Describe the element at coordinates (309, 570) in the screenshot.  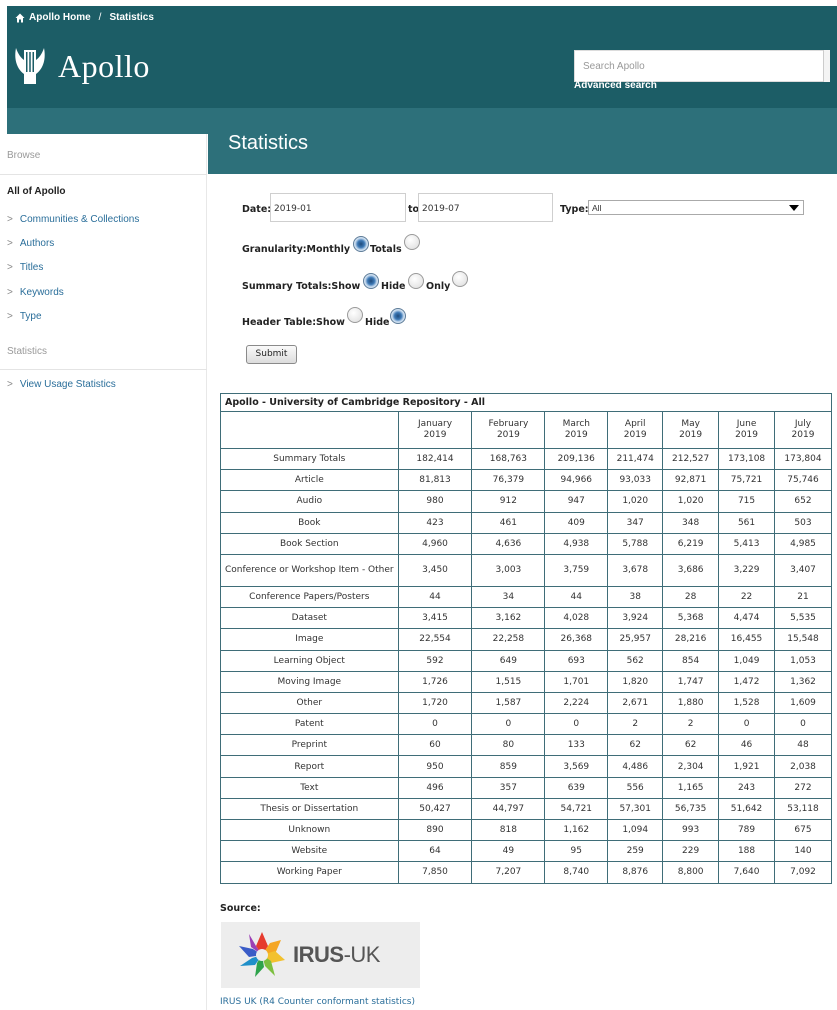
I see `table-row-label: Conference or Workshop Item - Other` at that location.